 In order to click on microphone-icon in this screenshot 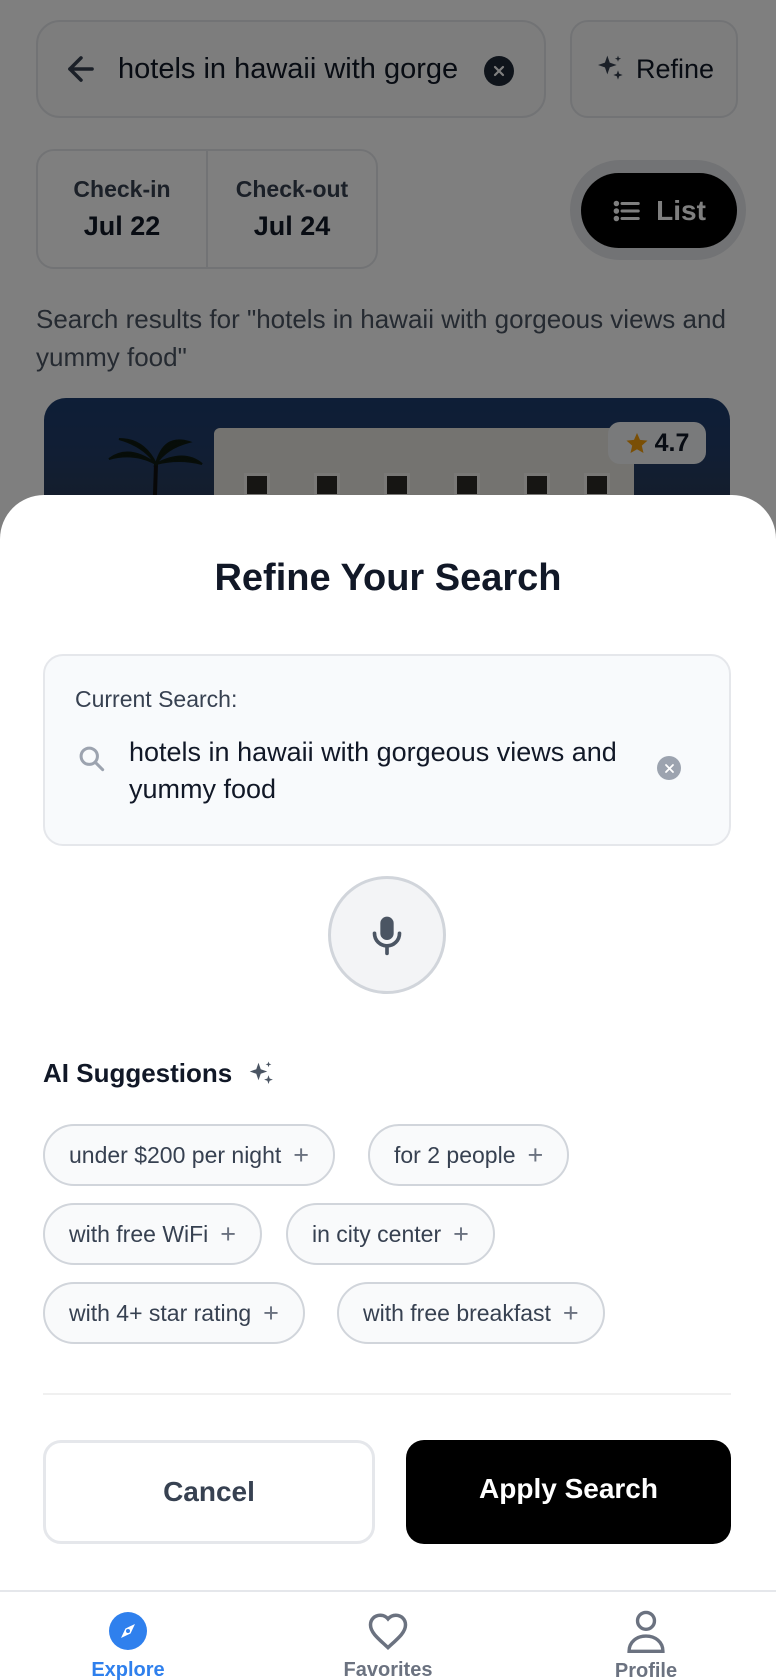, I will do `click(387, 936)`.